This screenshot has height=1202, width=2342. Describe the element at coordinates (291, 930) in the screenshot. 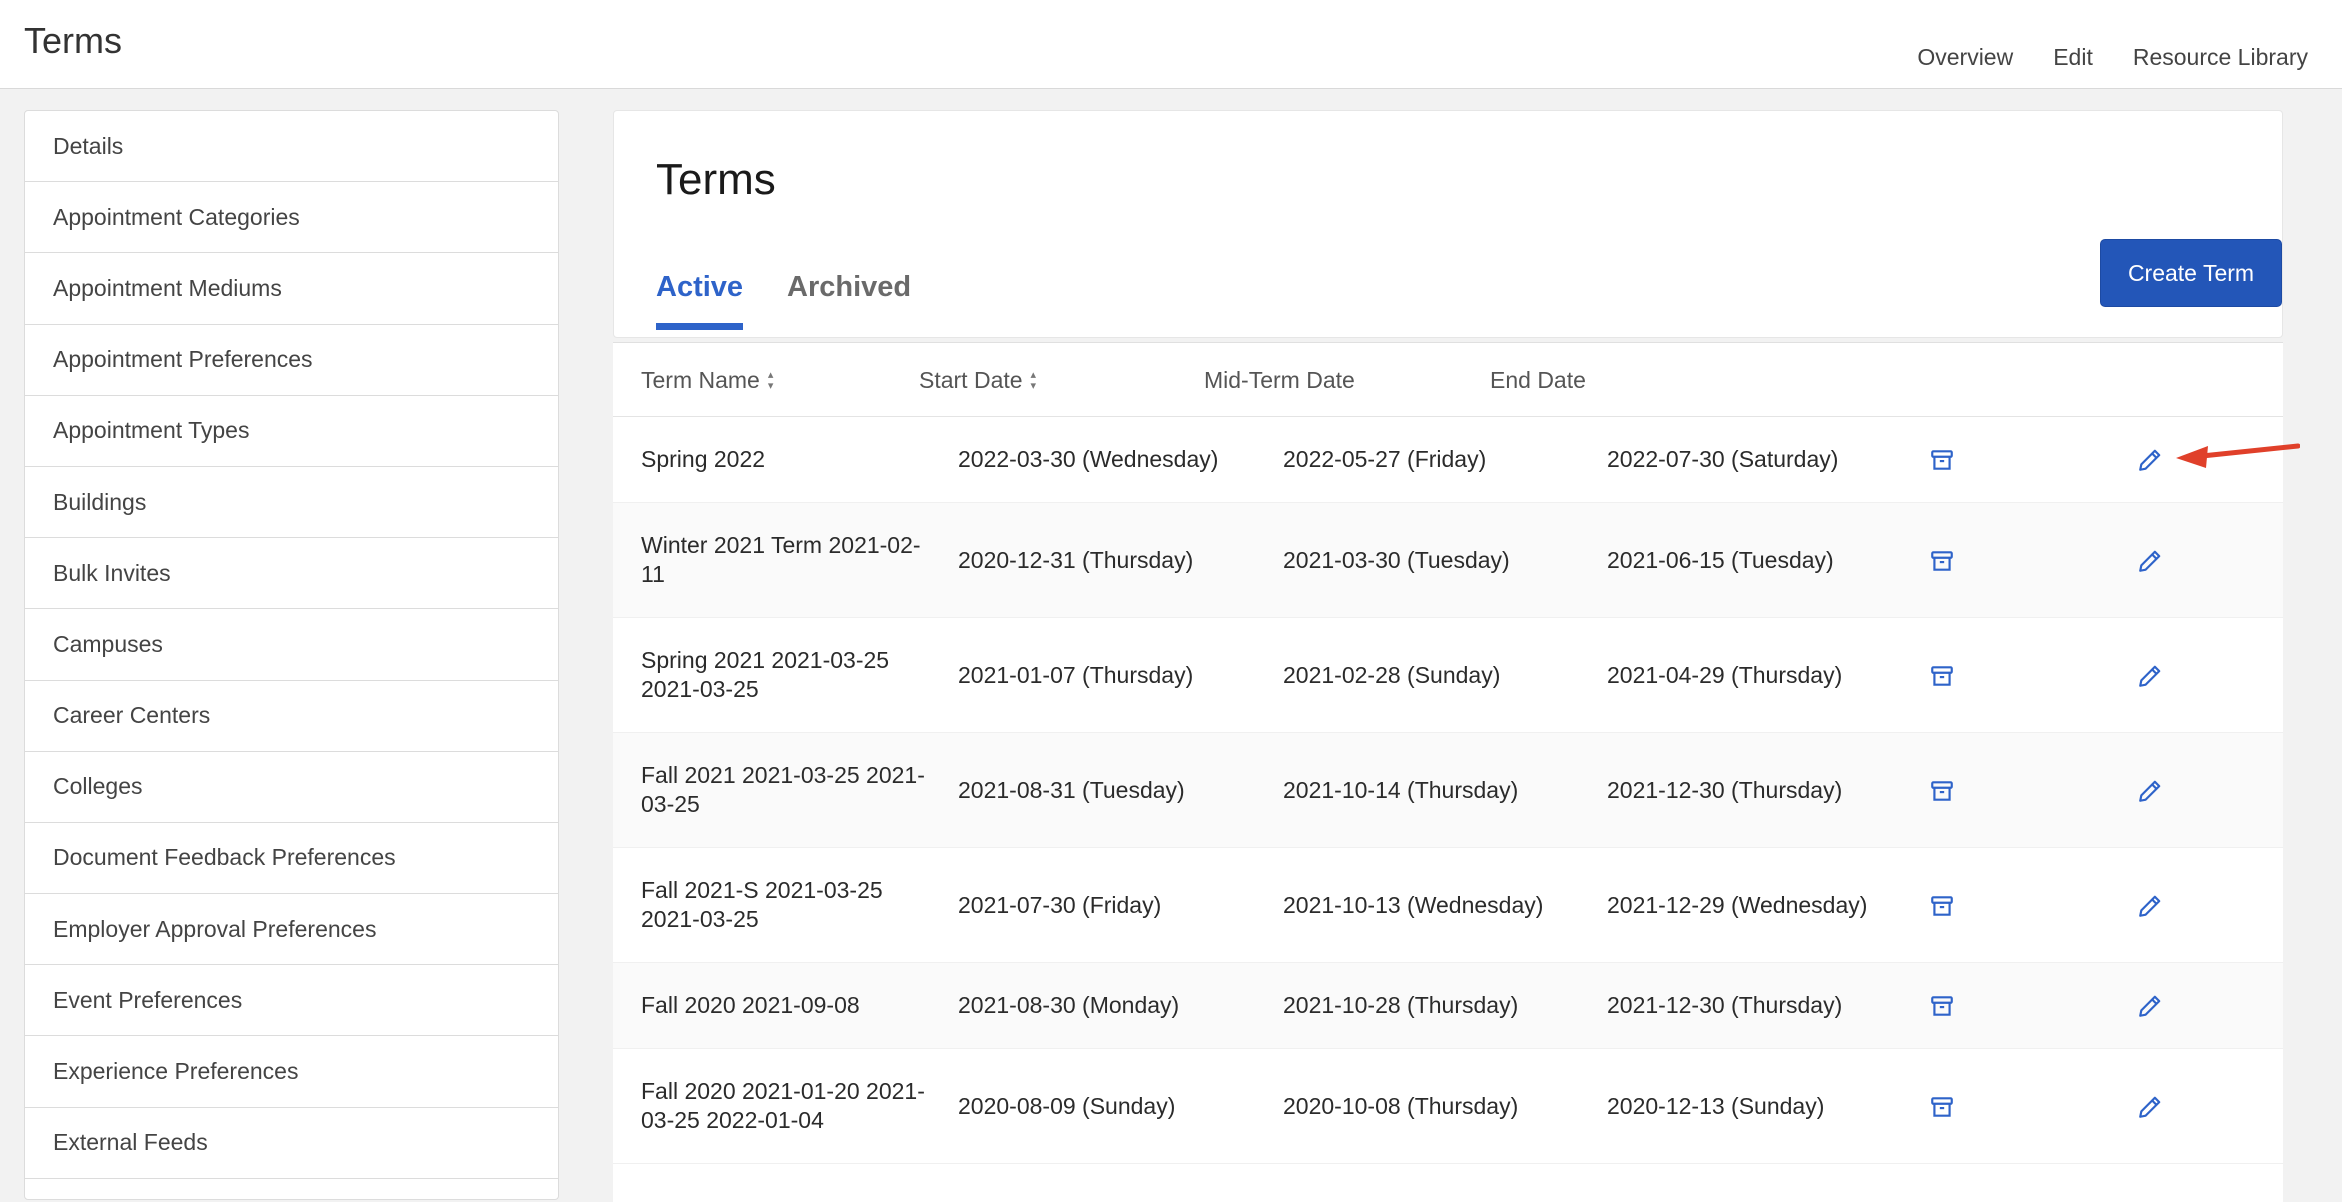

I see `sidebar-item-employer-approval-preferences: Employer Approval Preferences` at that location.